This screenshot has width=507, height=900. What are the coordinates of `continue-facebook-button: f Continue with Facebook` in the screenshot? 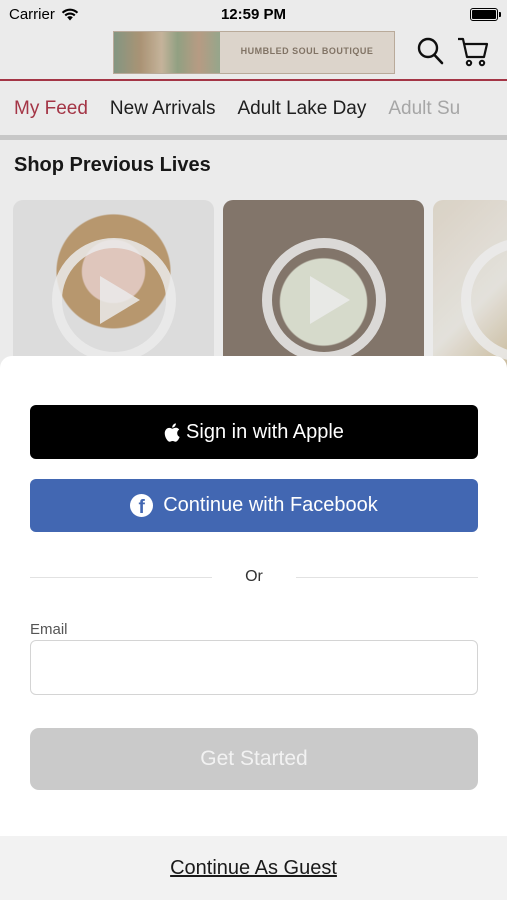 It's located at (254, 505).